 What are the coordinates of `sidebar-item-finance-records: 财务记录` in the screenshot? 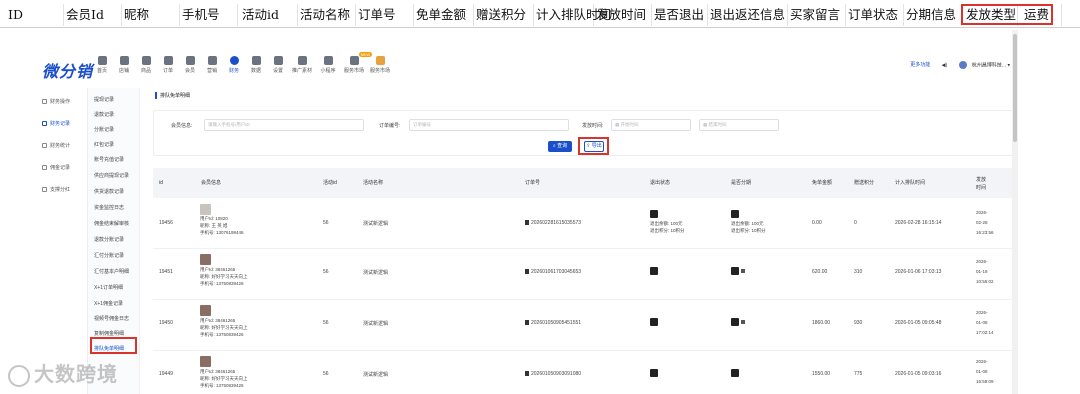 It's located at (56, 123).